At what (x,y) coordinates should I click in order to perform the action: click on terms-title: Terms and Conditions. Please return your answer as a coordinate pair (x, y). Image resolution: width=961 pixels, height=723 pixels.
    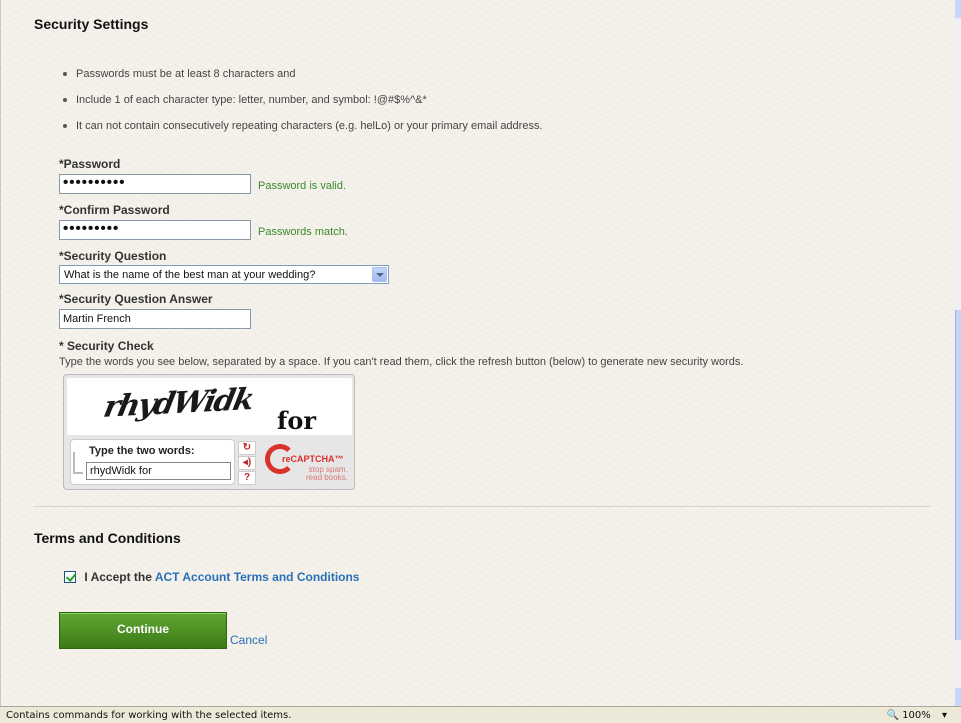
    Looking at the image, I should click on (107, 538).